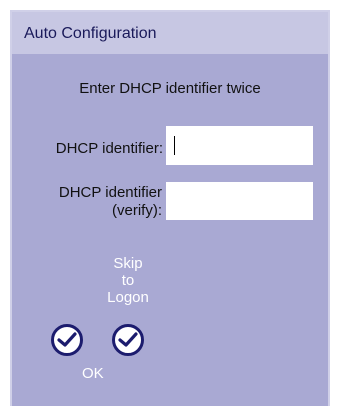 The image size is (340, 406). Describe the element at coordinates (239, 145) in the screenshot. I see `dhcp-identifier-input` at that location.